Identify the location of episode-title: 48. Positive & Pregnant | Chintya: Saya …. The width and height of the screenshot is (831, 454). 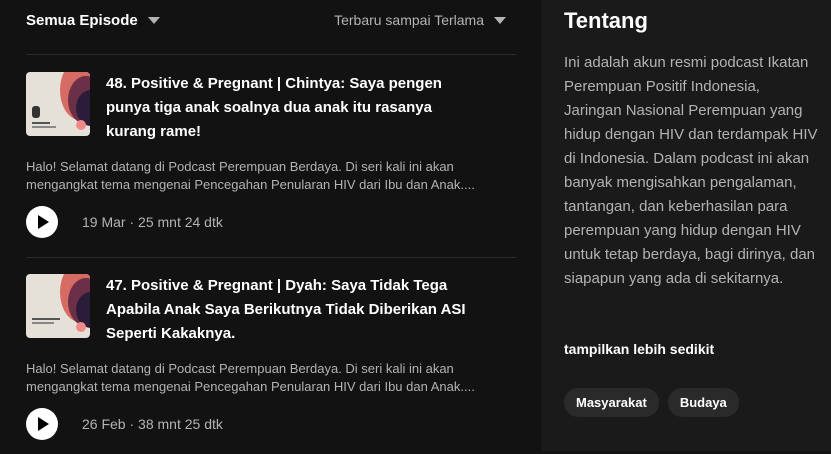
(296, 108).